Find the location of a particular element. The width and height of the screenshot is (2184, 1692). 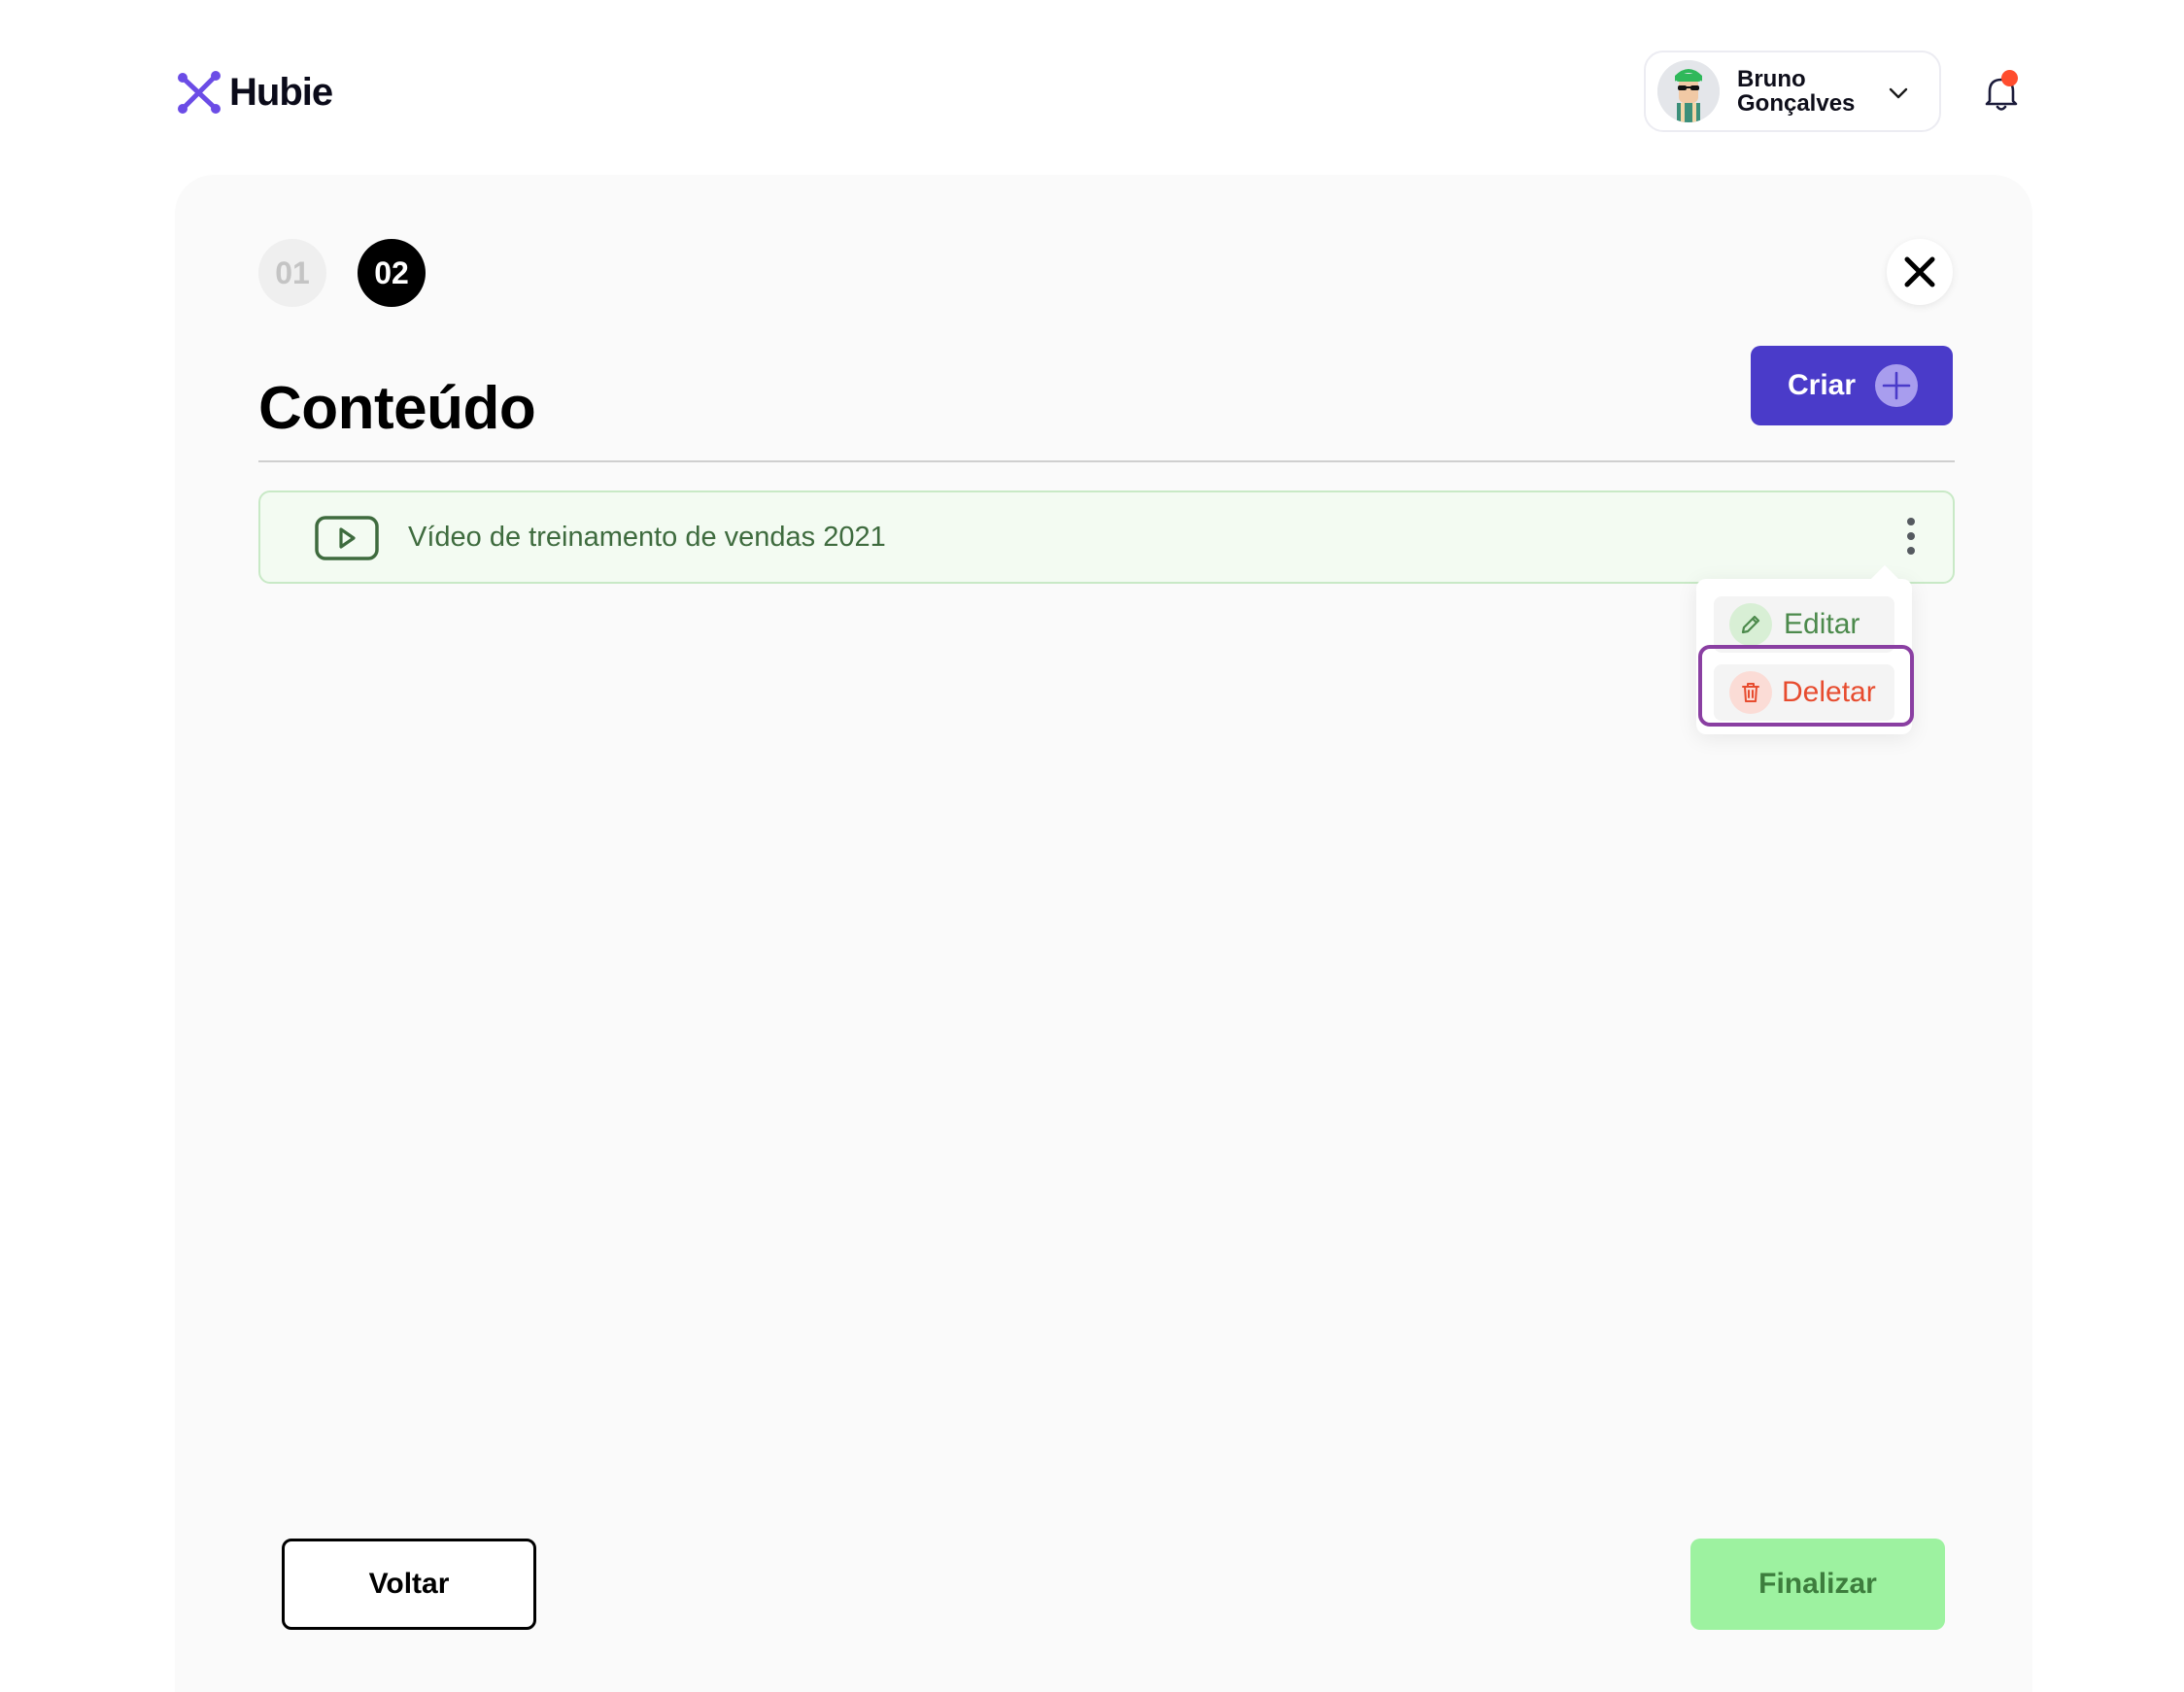

hubie-logo-icon is located at coordinates (199, 92).